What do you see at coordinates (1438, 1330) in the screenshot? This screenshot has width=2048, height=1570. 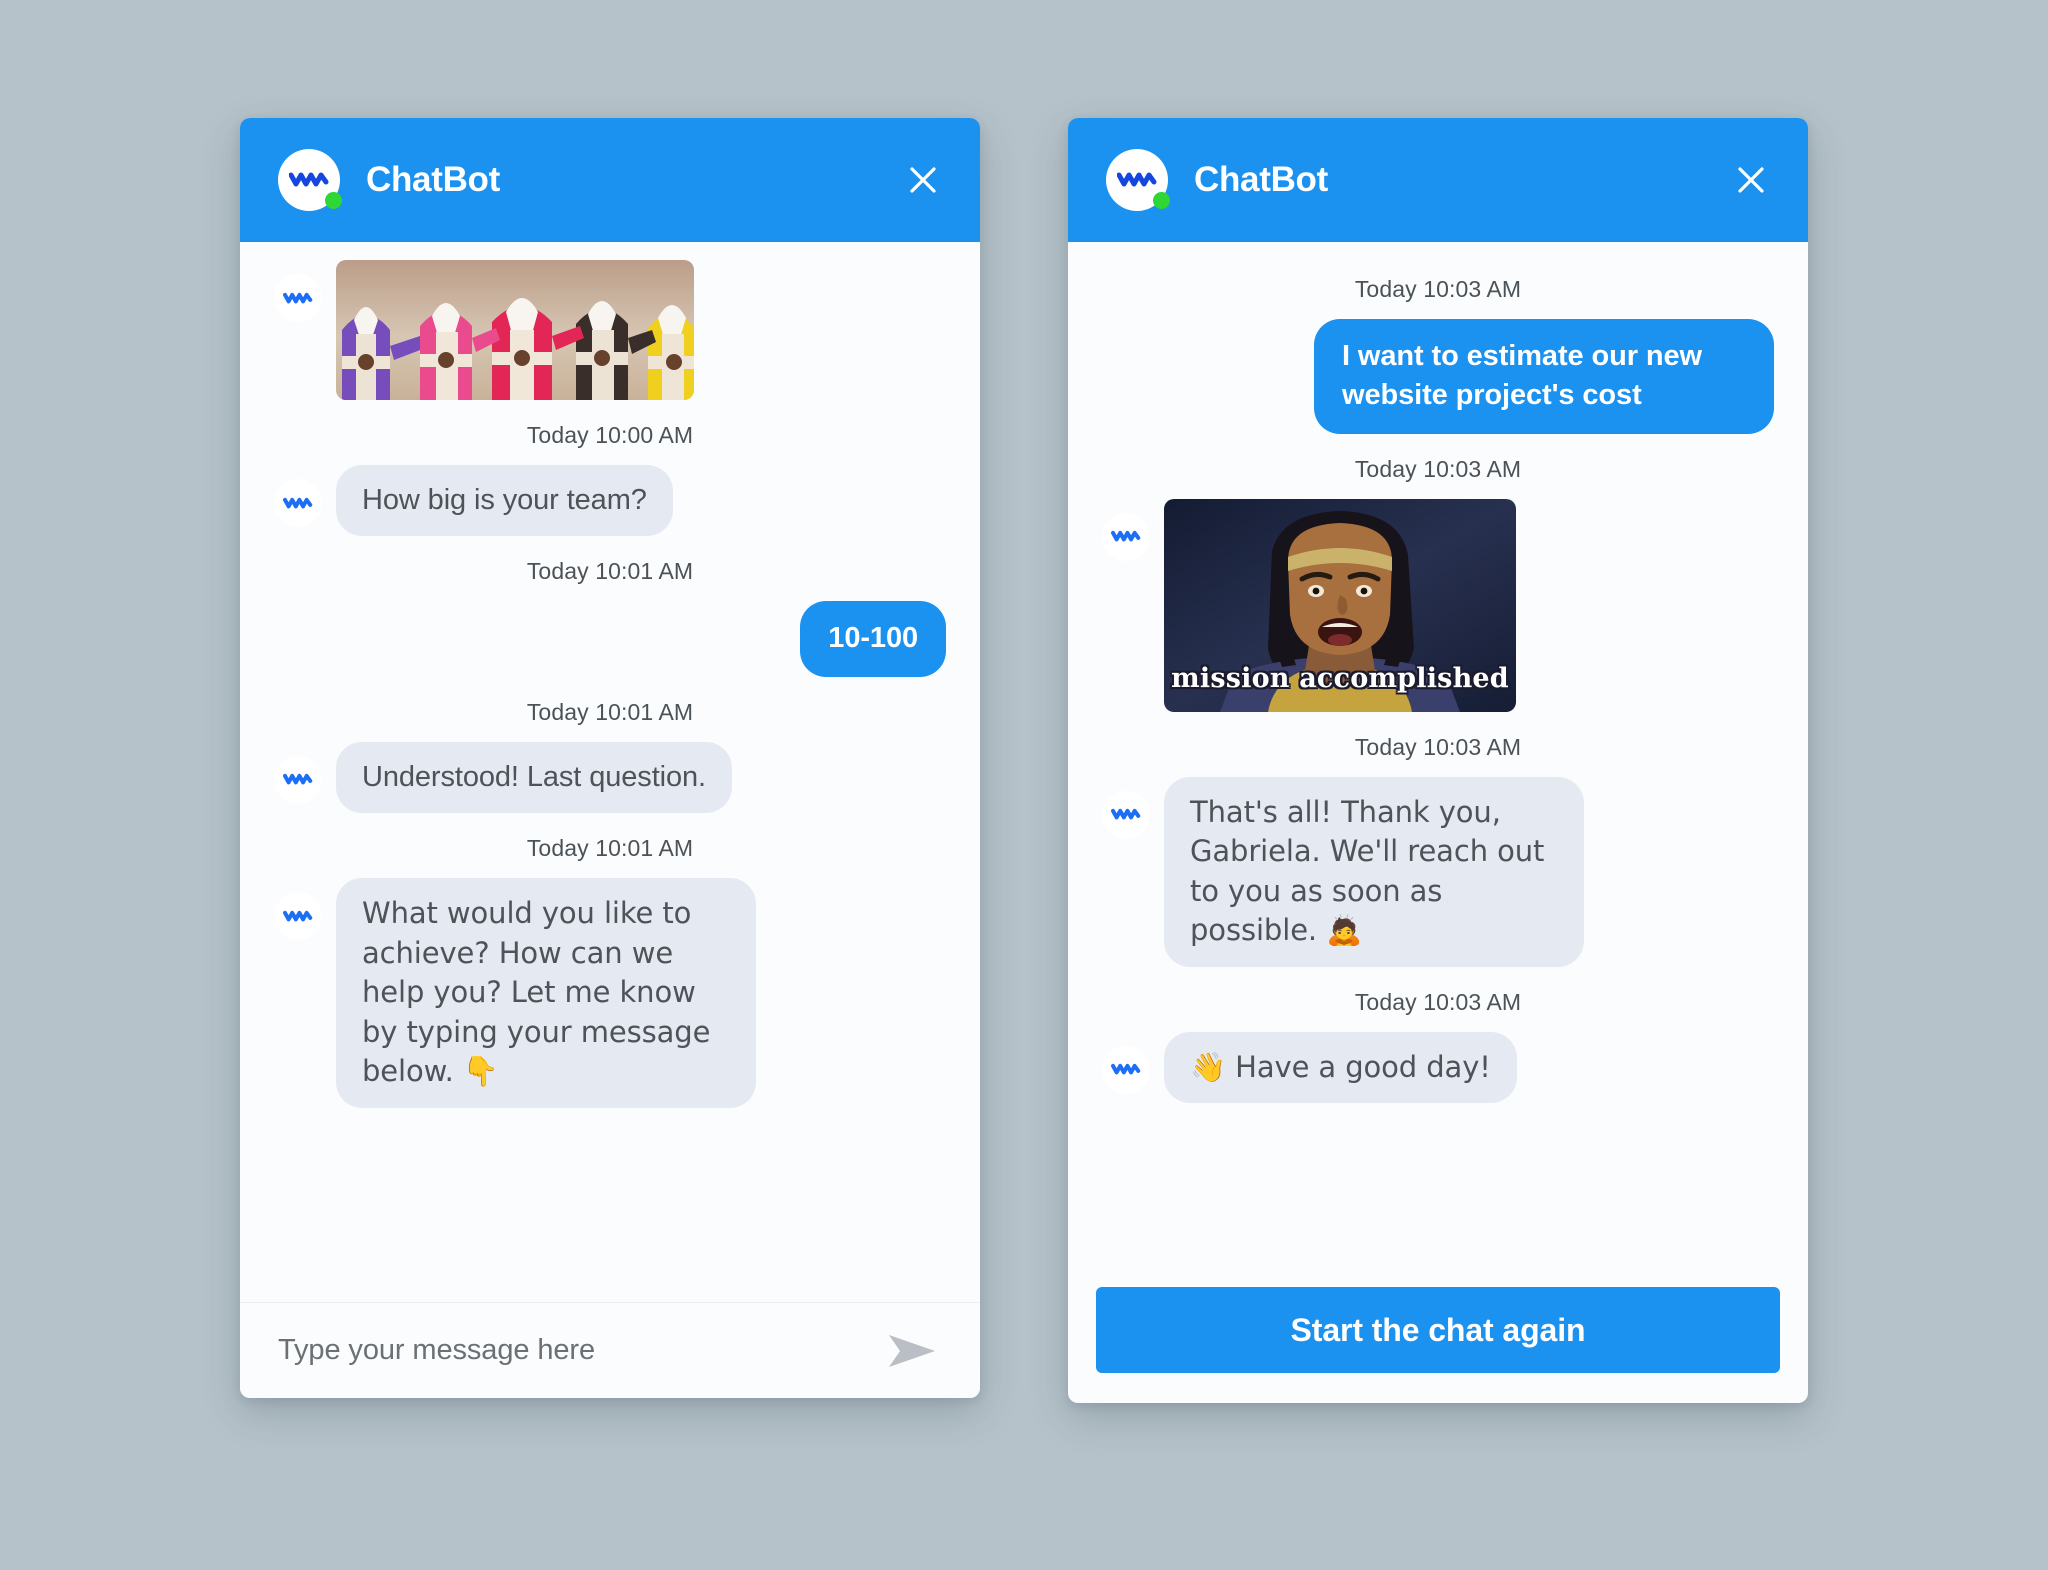 I see `start-chat-again-button: Start the chat again` at bounding box center [1438, 1330].